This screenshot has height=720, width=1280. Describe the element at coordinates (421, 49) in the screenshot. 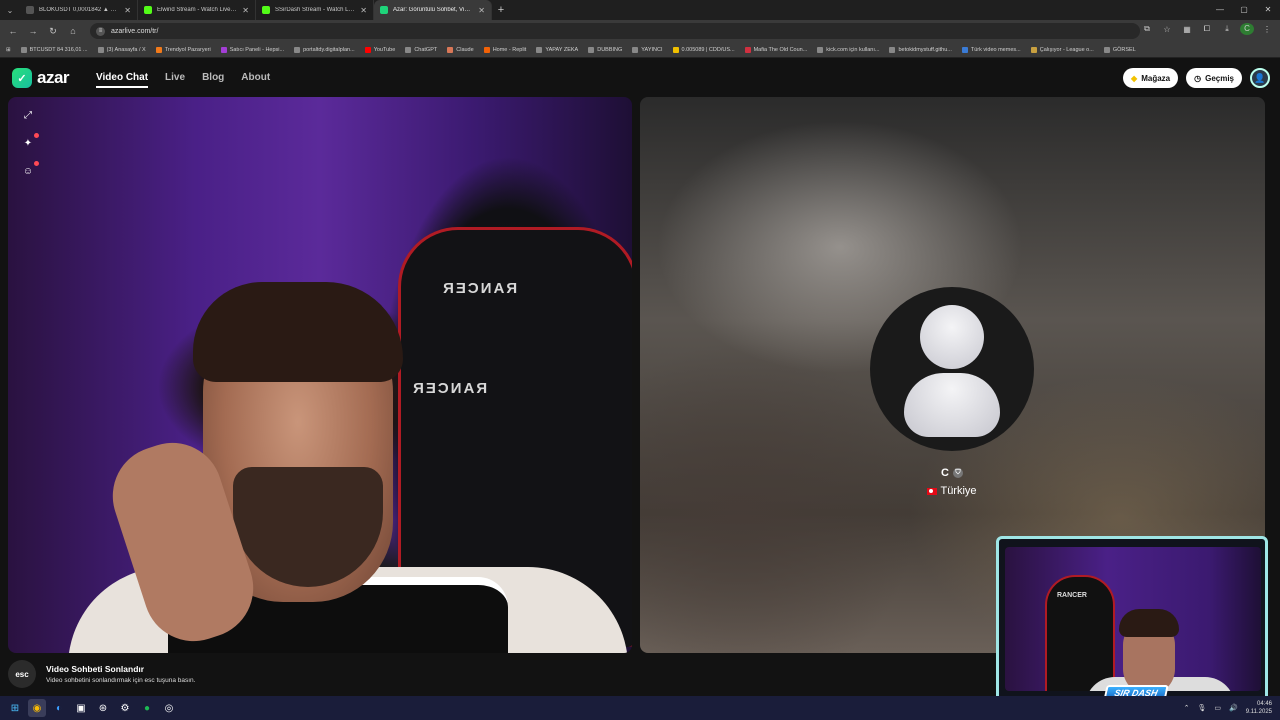

I see `bookmark-item: ChatGPT` at that location.